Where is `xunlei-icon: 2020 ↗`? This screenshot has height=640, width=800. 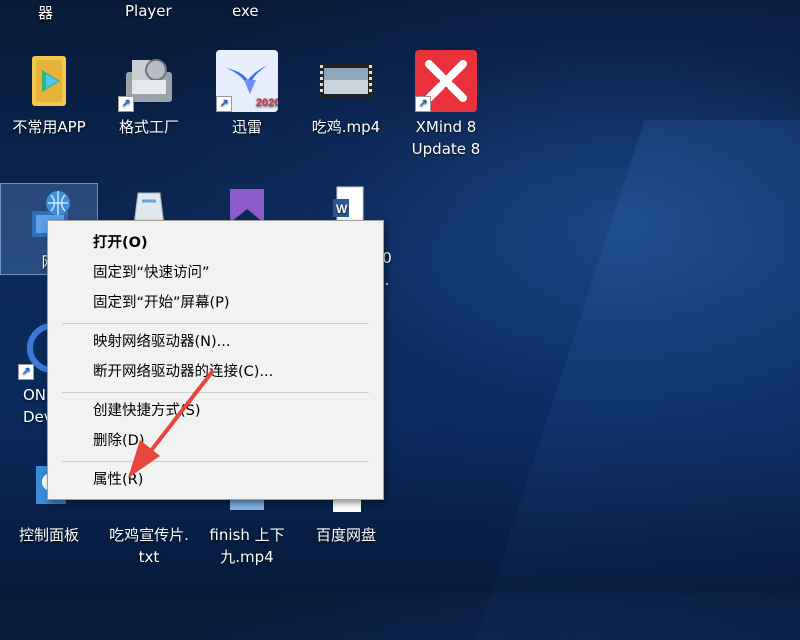
xunlei-icon: 2020 ↗ is located at coordinates (248, 81).